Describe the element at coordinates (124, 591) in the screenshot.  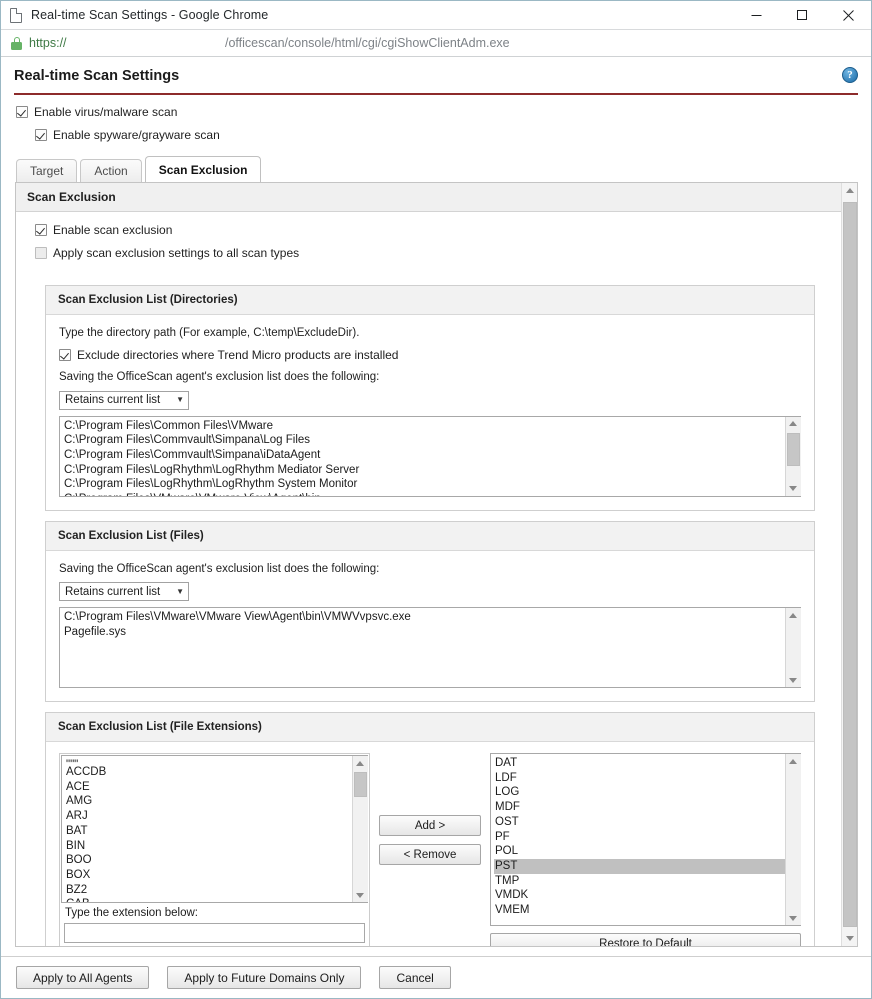
I see `files-save-mode-select: Retains current list ▼` at that location.